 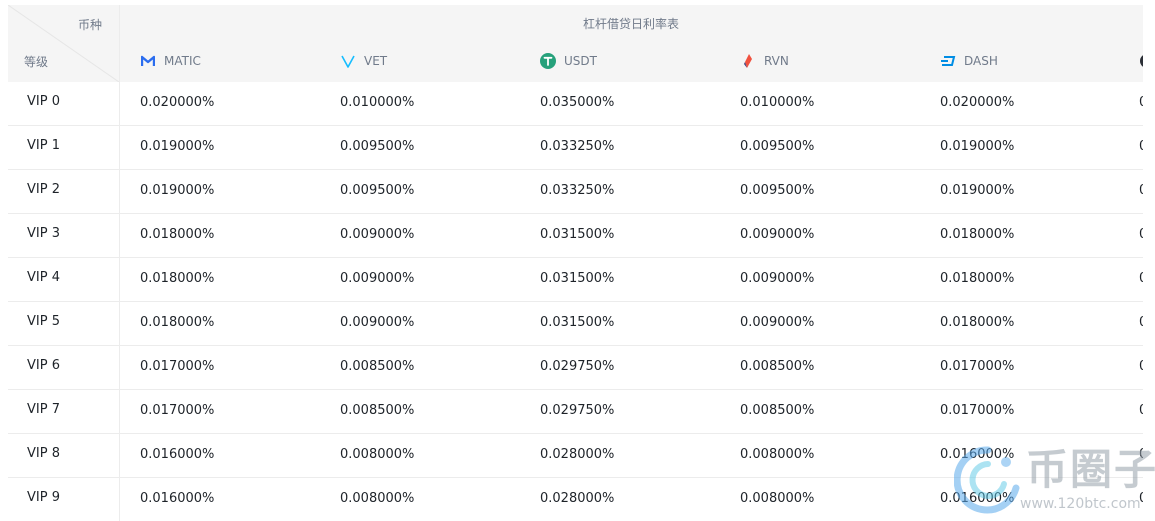 What do you see at coordinates (43, 365) in the screenshot?
I see `vip-level: VIP 6` at bounding box center [43, 365].